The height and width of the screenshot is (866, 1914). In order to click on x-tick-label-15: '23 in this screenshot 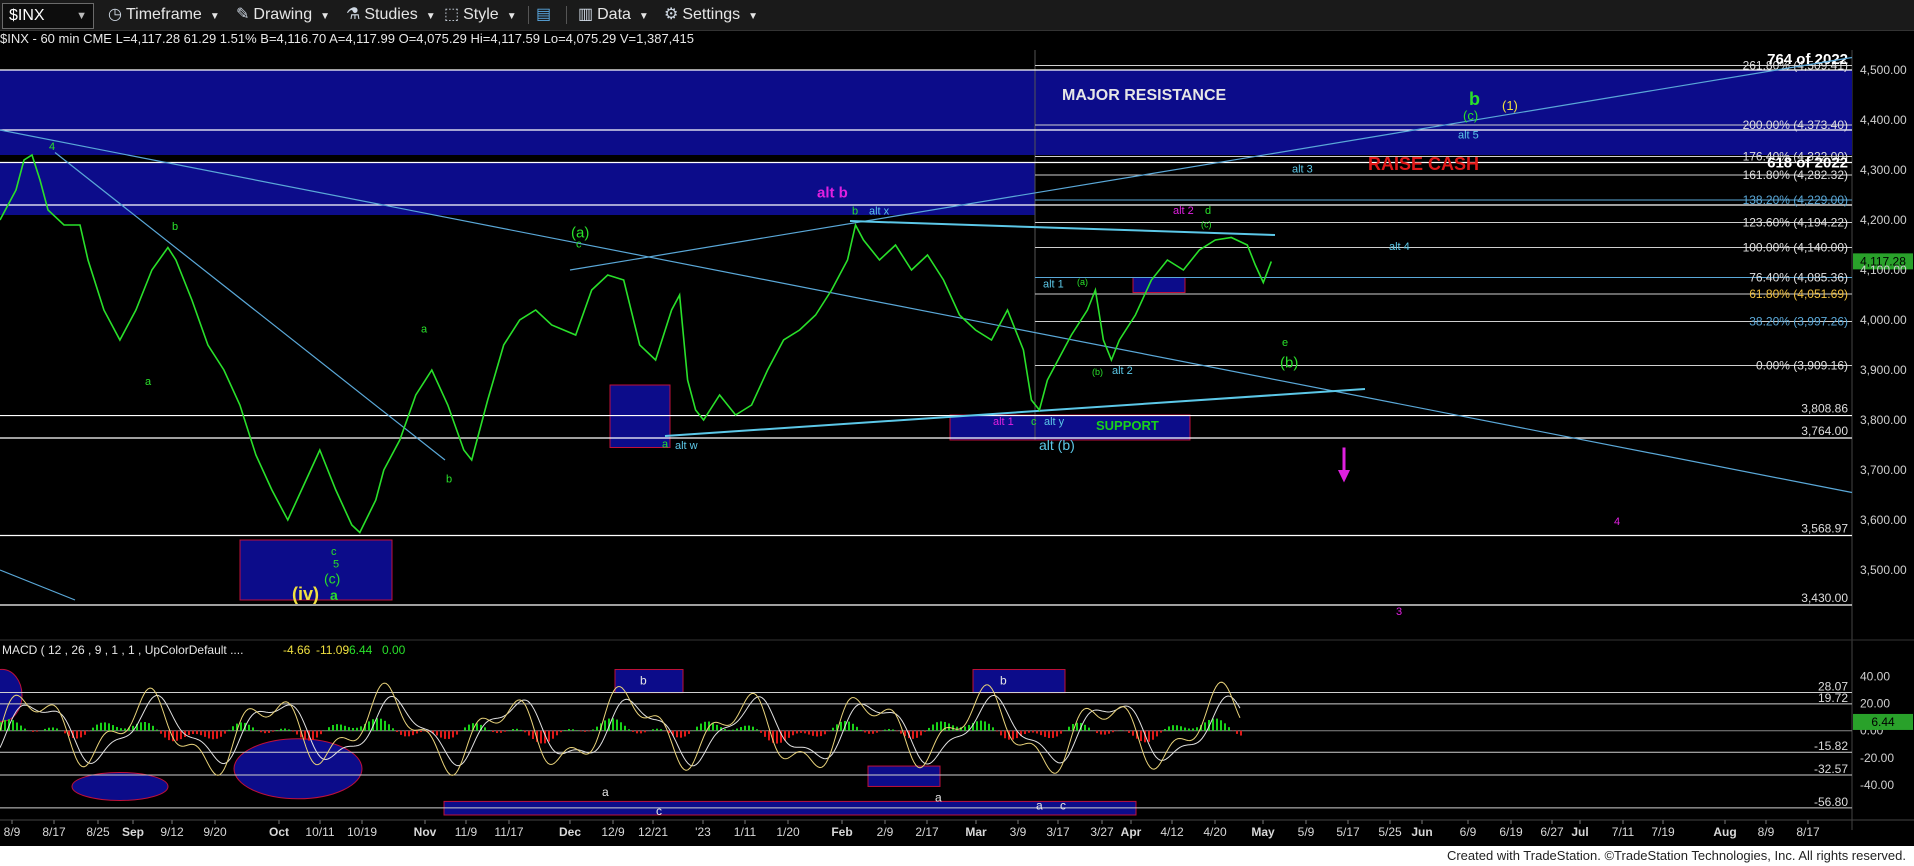, I will do `click(703, 832)`.